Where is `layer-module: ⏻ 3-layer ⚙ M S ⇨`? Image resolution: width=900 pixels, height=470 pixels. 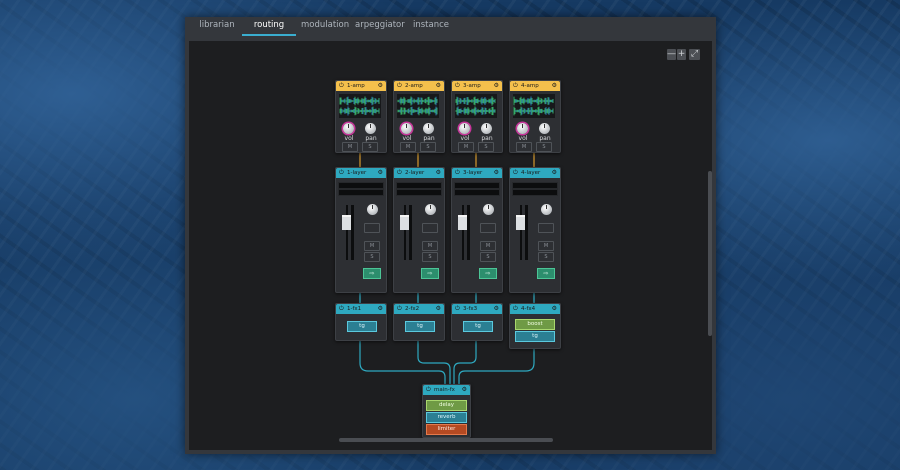 layer-module: ⏻ 3-layer ⚙ M S ⇨ is located at coordinates (477, 230).